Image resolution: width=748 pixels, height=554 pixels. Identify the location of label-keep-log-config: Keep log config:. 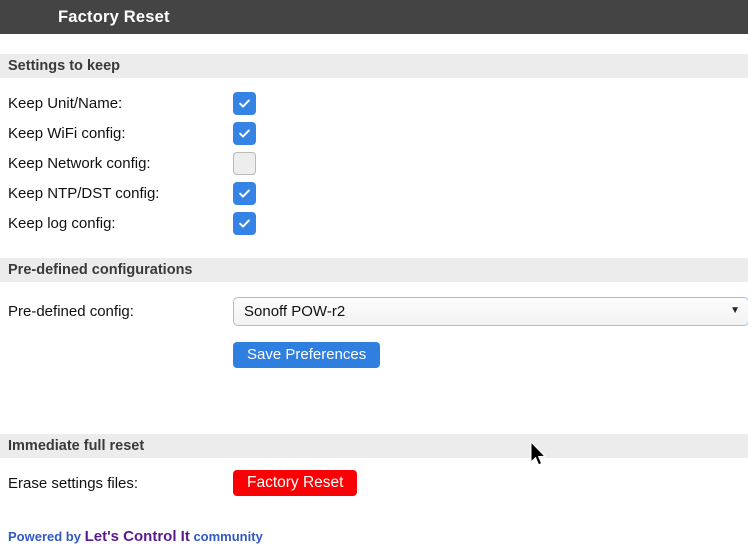
(62, 223).